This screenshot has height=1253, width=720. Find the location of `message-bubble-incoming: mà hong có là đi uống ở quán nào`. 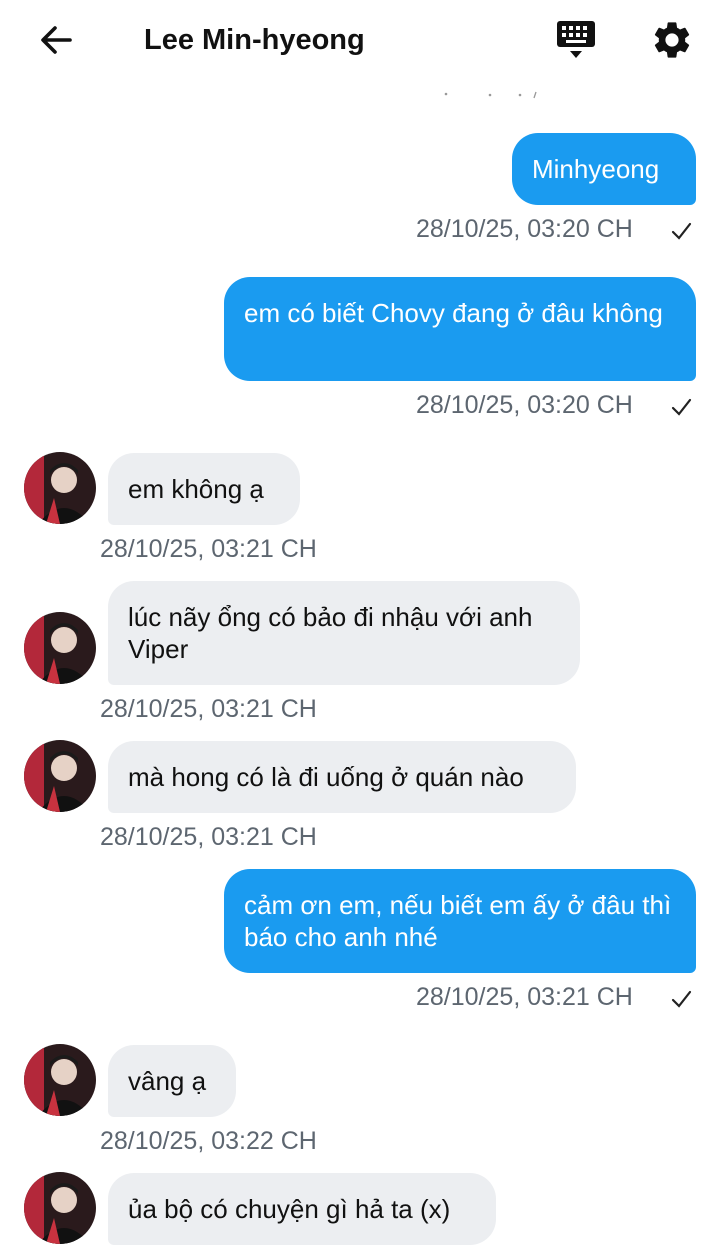

message-bubble-incoming: mà hong có là đi uống ở quán nào is located at coordinates (342, 777).